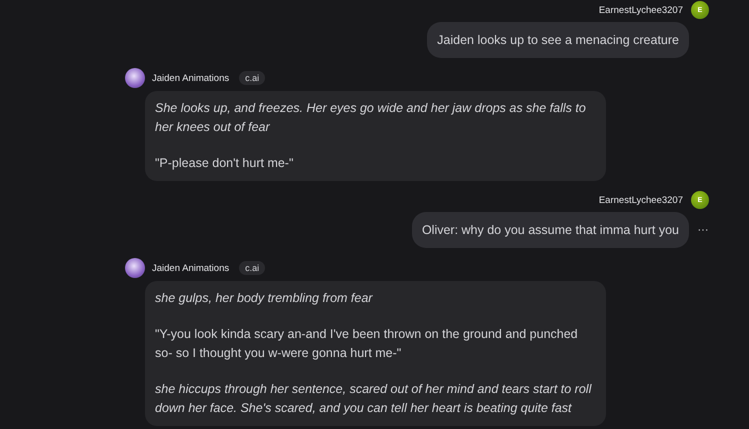 This screenshot has width=749, height=429. I want to click on message-bubble: Oliver: why do you assume that imma hurt you, so click(550, 230).